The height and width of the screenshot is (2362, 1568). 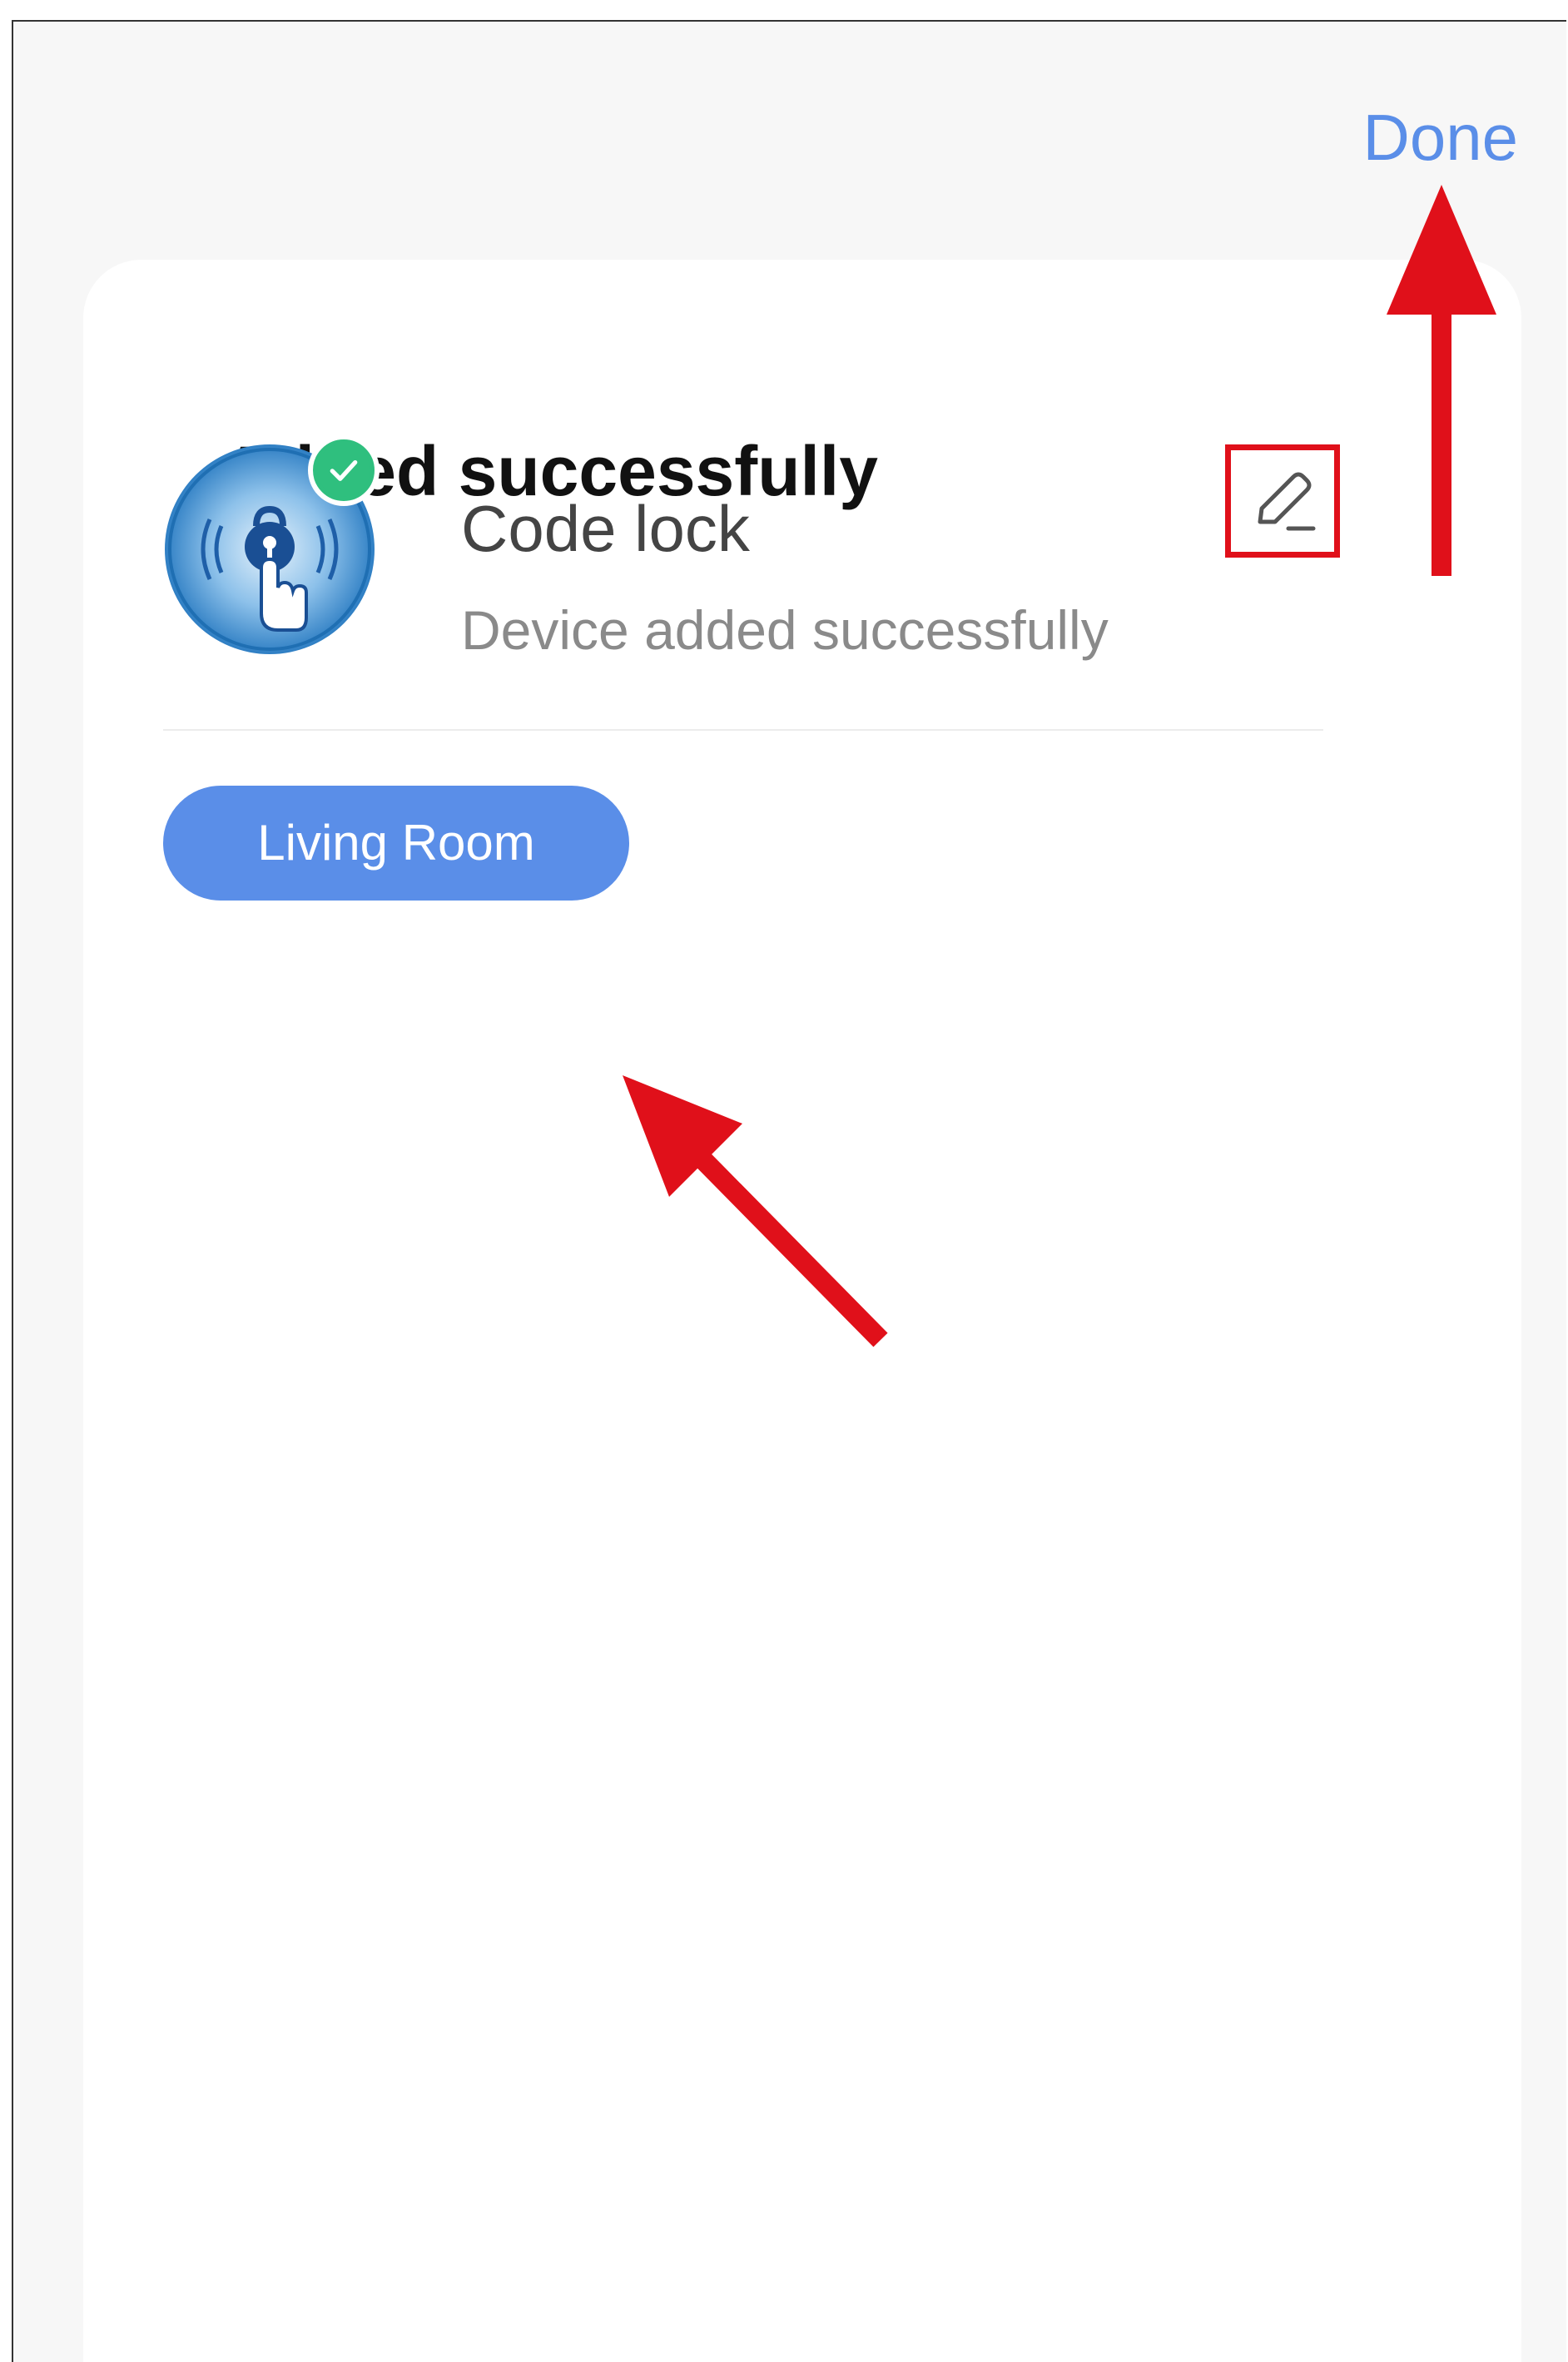 What do you see at coordinates (743, 730) in the screenshot?
I see `divider` at bounding box center [743, 730].